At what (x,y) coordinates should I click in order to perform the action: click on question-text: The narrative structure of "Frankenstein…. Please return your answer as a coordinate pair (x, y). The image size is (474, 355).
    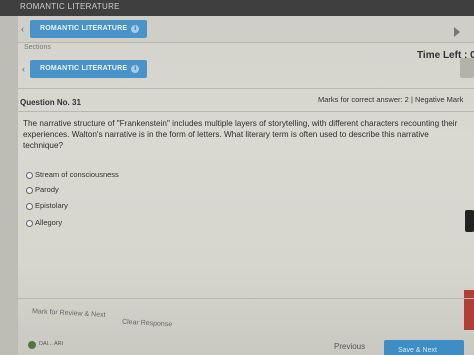
    Looking at the image, I should click on (240, 134).